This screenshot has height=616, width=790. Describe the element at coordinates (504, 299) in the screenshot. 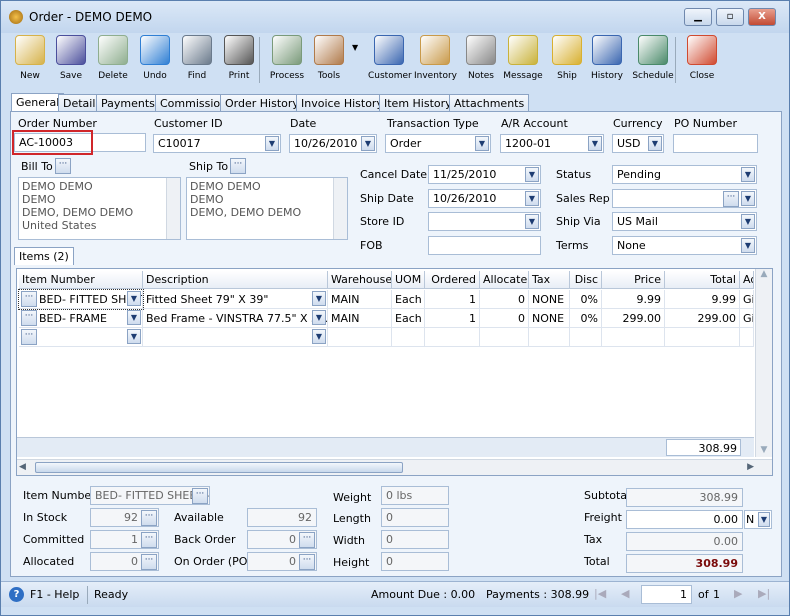

I see `grid-cell: 0` at that location.